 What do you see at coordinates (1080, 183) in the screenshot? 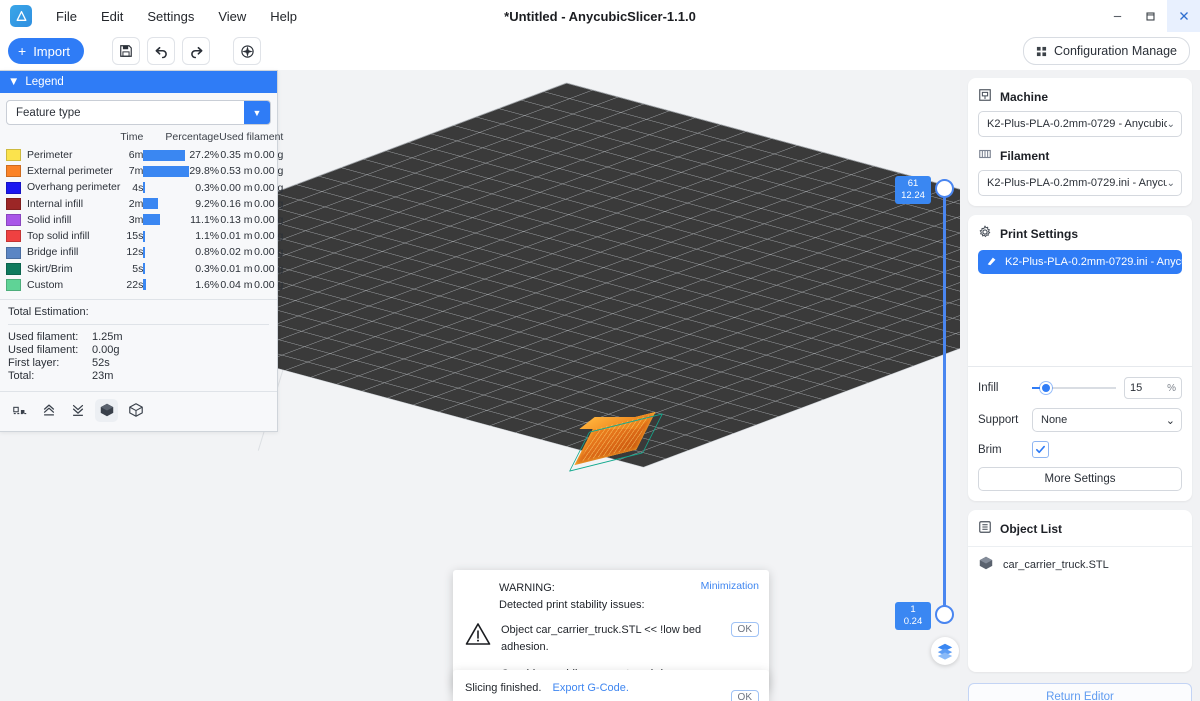
I see `filament-select: K2-Plus-PLA-0.2mm-0729.ini - Anycu ⌄` at bounding box center [1080, 183].